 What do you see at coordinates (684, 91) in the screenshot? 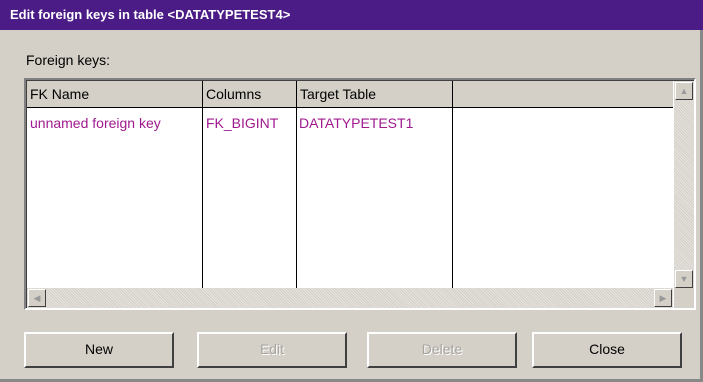
I see `arrow-up-icon: ▲` at bounding box center [684, 91].